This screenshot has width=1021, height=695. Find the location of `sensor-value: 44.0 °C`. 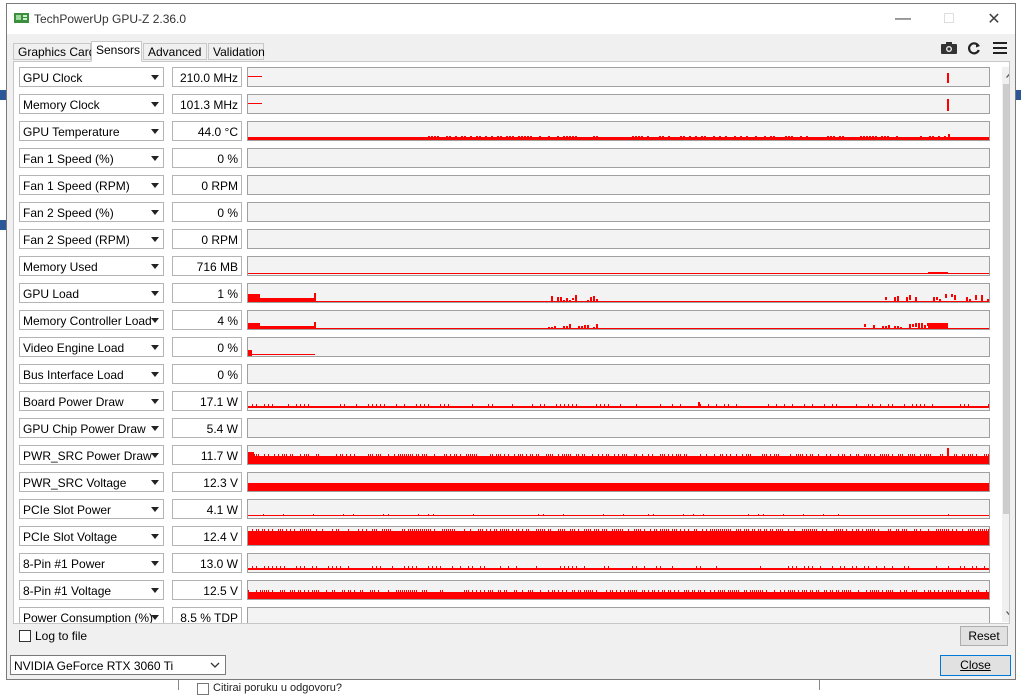

sensor-value: 44.0 °C is located at coordinates (217, 132).